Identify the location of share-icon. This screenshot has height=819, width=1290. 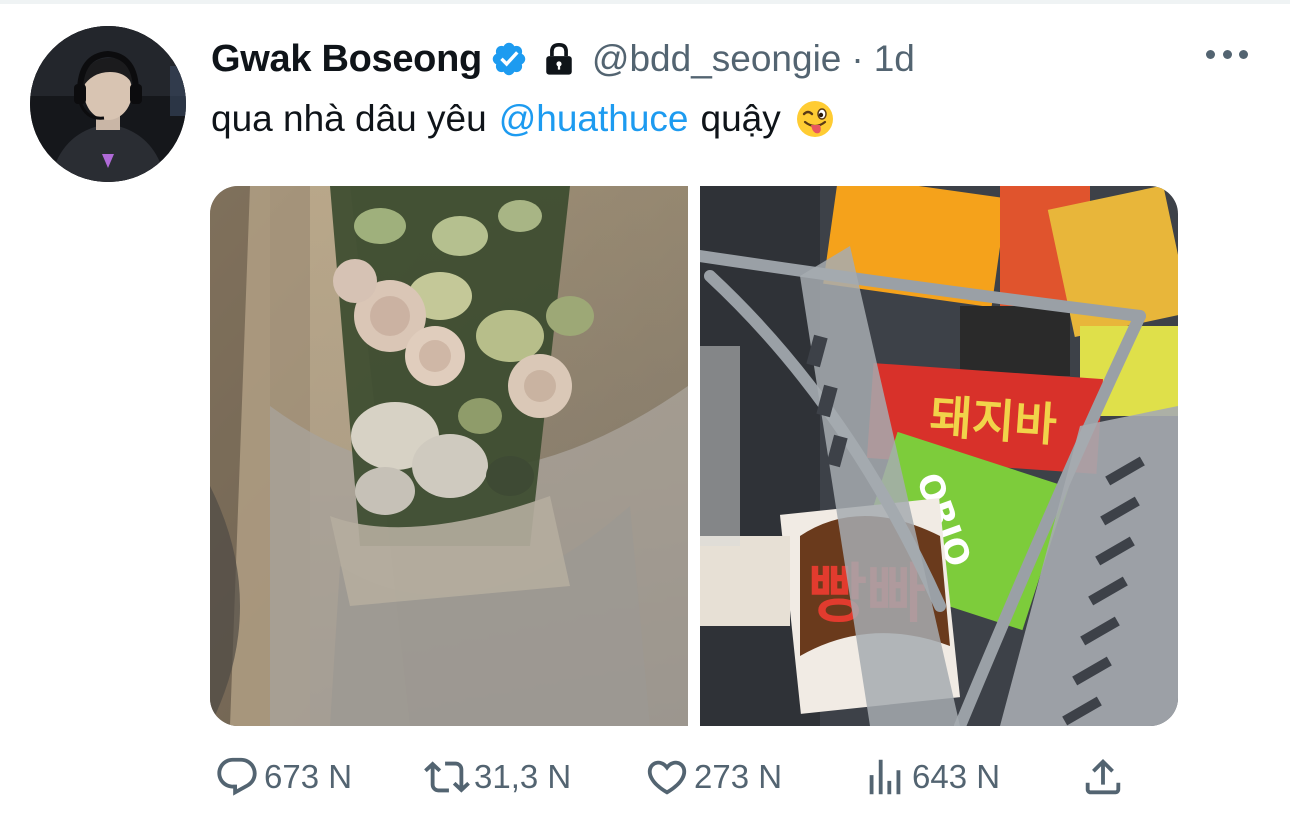
(1103, 776).